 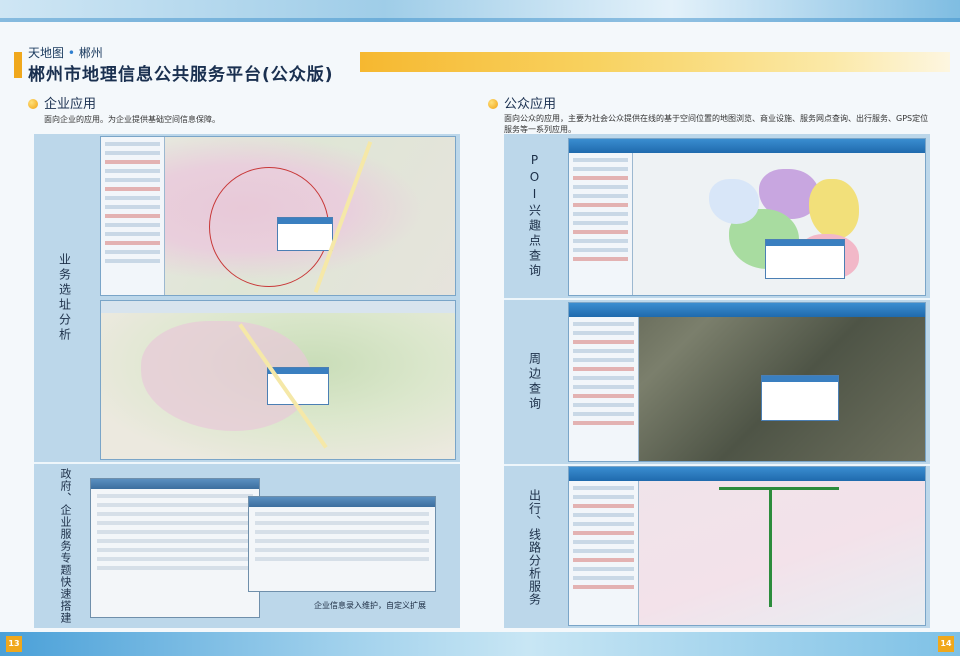 I want to click on enterprise-desc: 面向企业的应用。为企业提供基础空间信息保障。, so click(x=132, y=119).